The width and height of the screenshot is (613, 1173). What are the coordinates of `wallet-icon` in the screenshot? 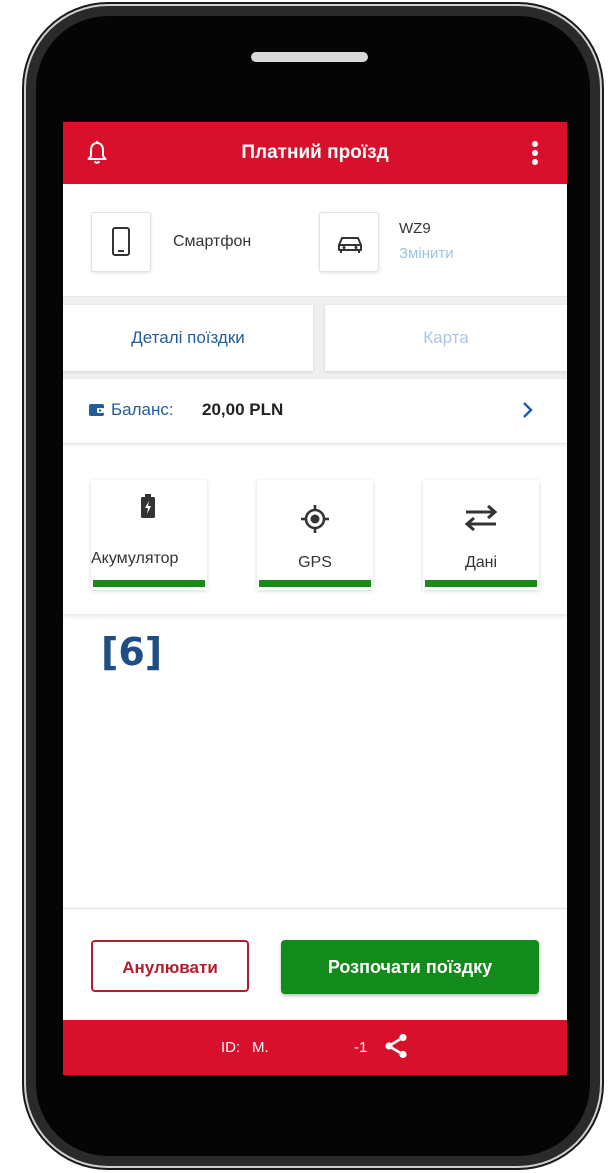 It's located at (96, 410).